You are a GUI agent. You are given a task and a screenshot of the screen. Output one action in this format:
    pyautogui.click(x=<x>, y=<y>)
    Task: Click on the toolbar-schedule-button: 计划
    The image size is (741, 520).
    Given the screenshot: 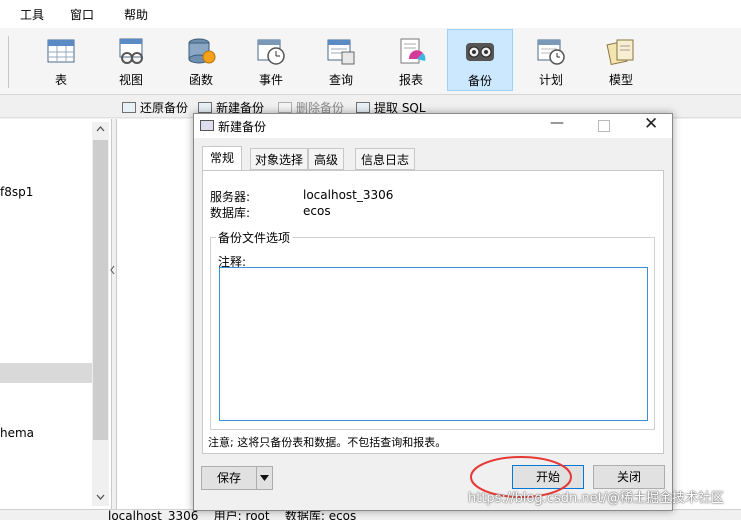 What is the action you would take?
    pyautogui.click(x=551, y=60)
    